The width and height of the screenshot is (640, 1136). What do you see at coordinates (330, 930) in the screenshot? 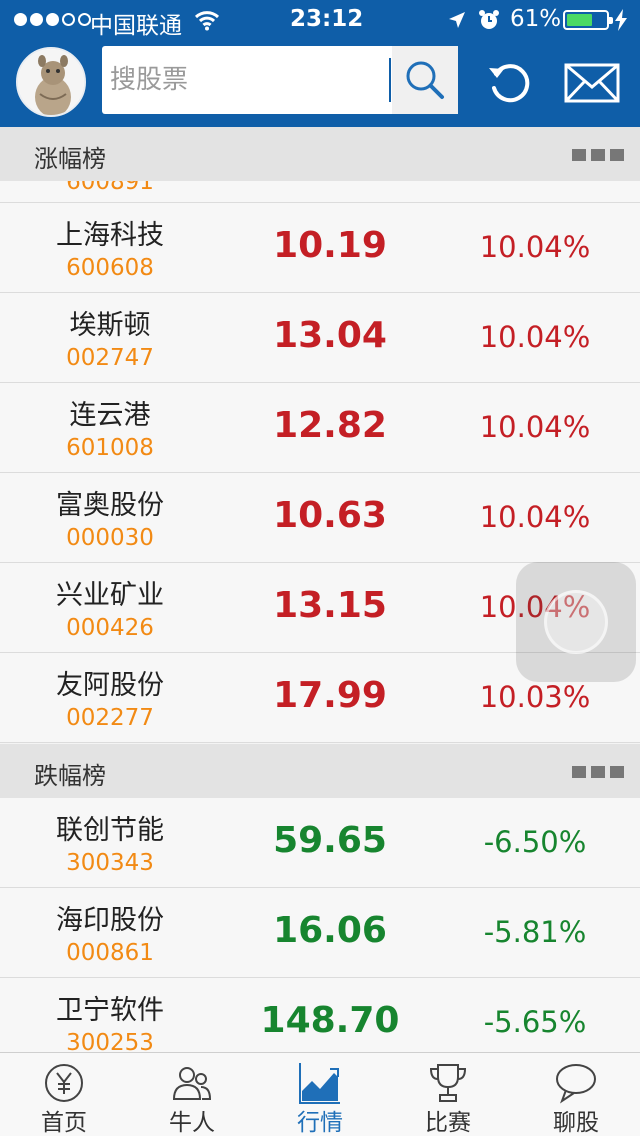
I see `stock-price: 16.06` at bounding box center [330, 930].